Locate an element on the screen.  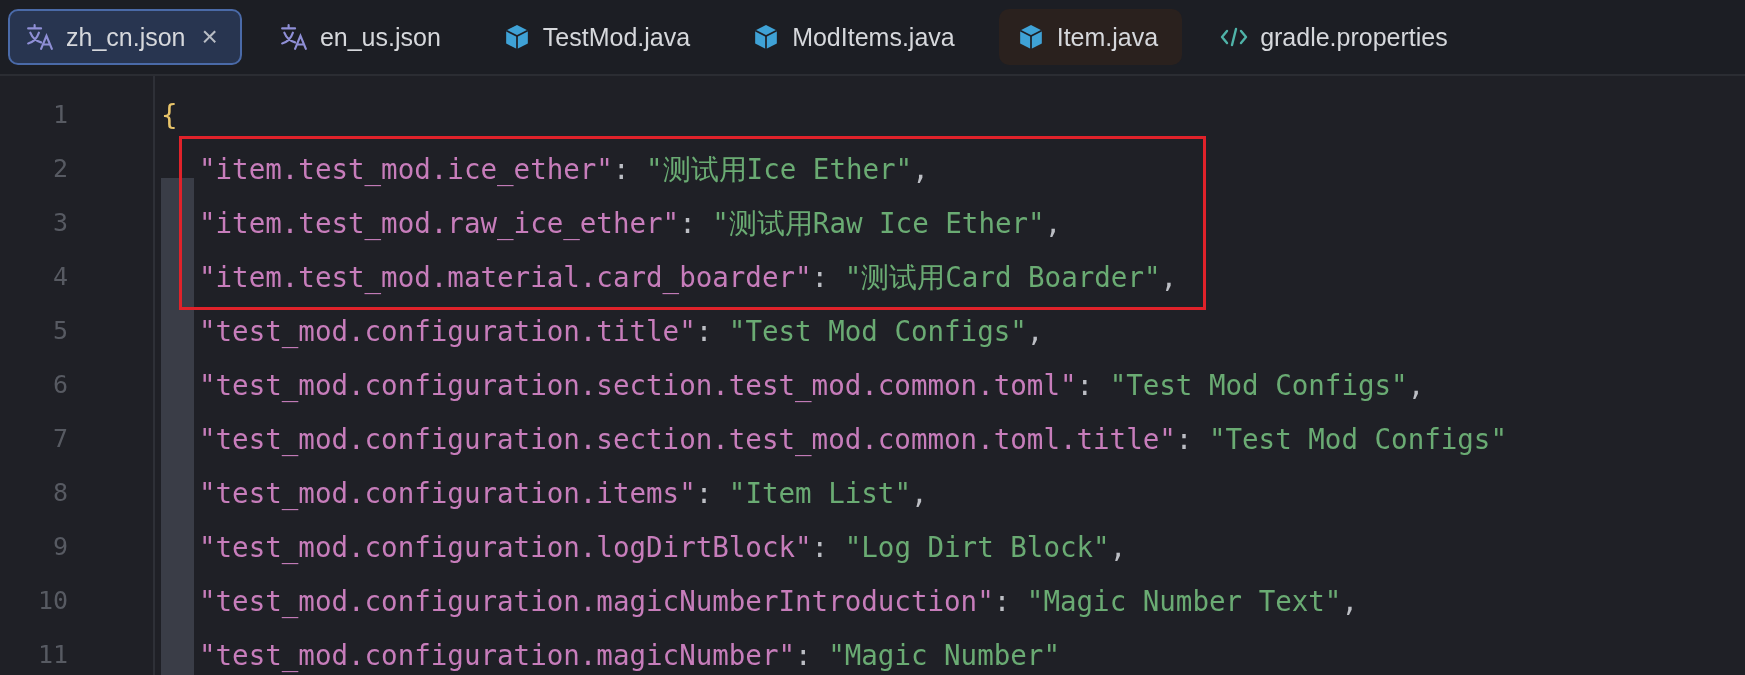
code-line: "test_mod.configuration.magicNumberIntroduction": "Magic Number Text", is located at coordinates (778, 601).